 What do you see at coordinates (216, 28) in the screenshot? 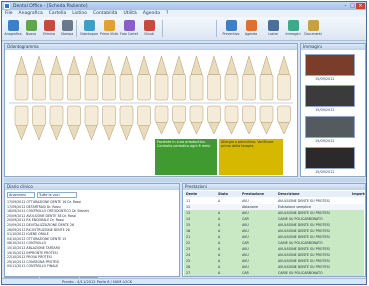
I see `toolbar-separator` at bounding box center [216, 28].